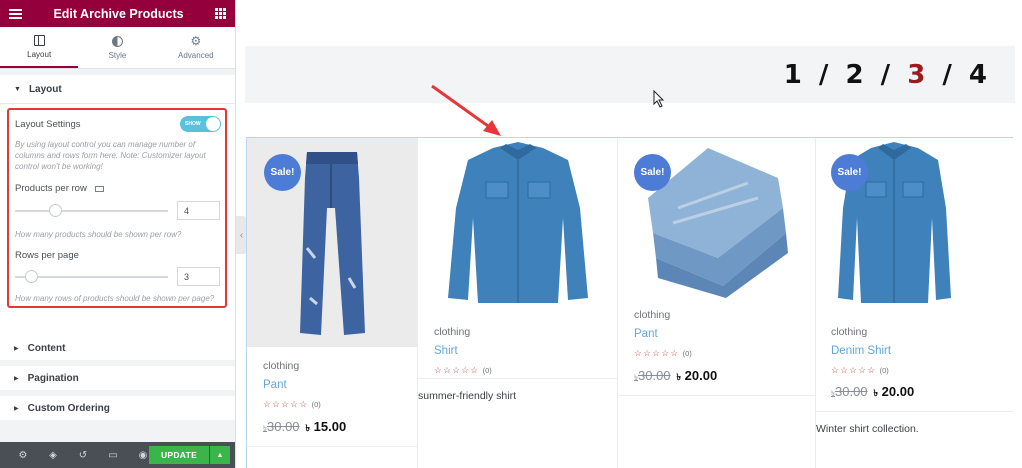 The width and height of the screenshot is (1022, 468). I want to click on tab-layout-label: Layout, so click(39, 54).